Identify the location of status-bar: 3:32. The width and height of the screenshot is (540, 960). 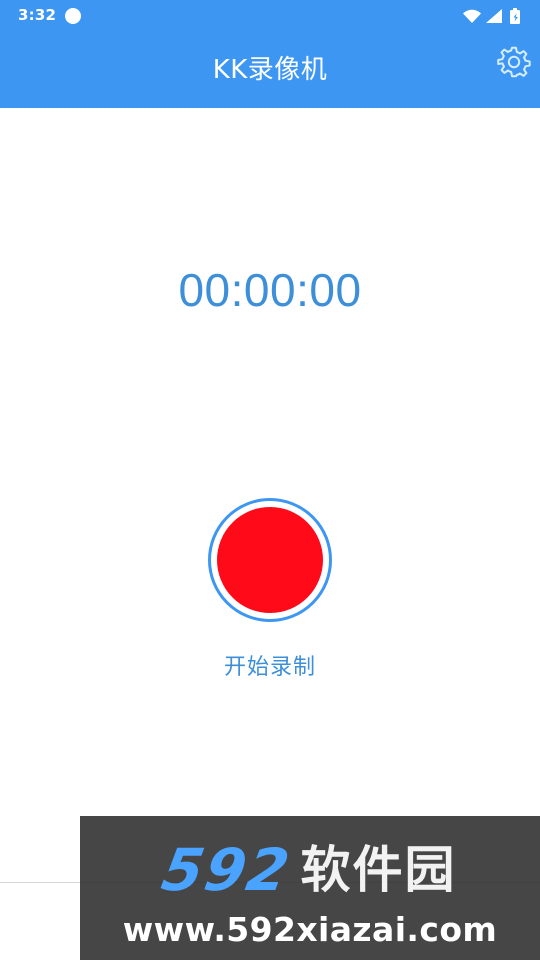
(270, 16).